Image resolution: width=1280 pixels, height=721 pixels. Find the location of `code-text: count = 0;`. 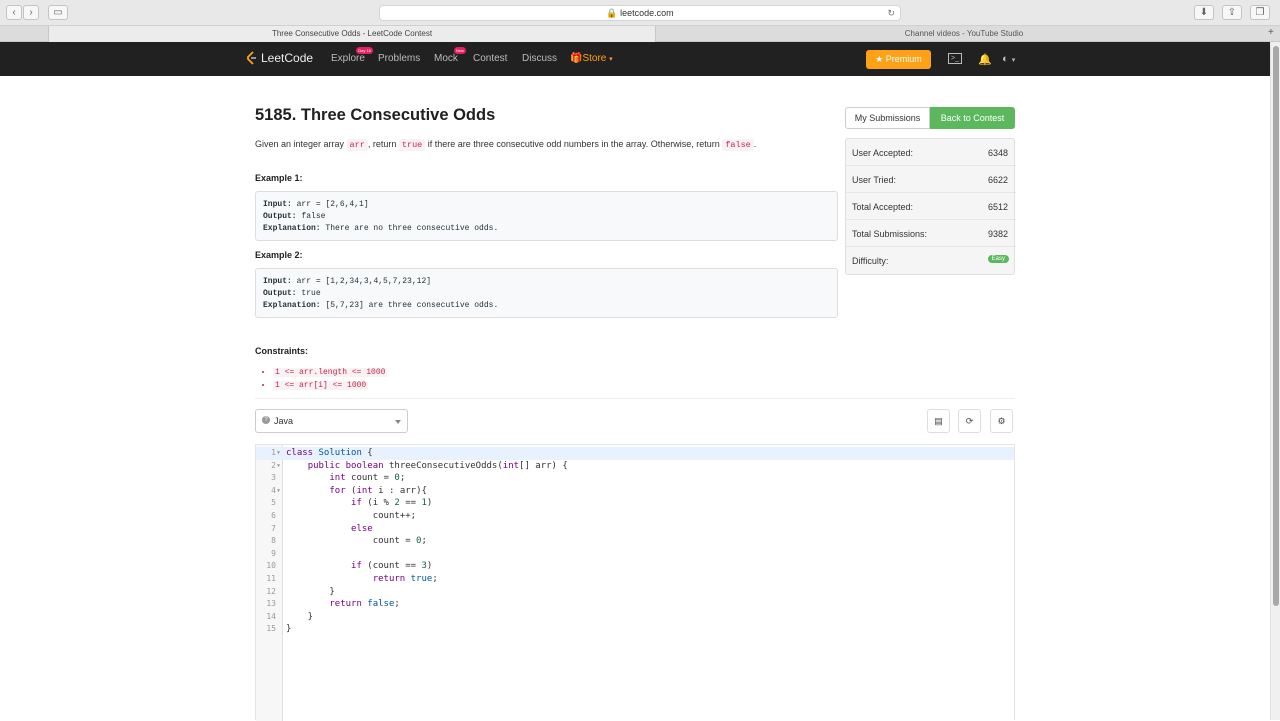

code-text: count = 0; is located at coordinates (356, 541).